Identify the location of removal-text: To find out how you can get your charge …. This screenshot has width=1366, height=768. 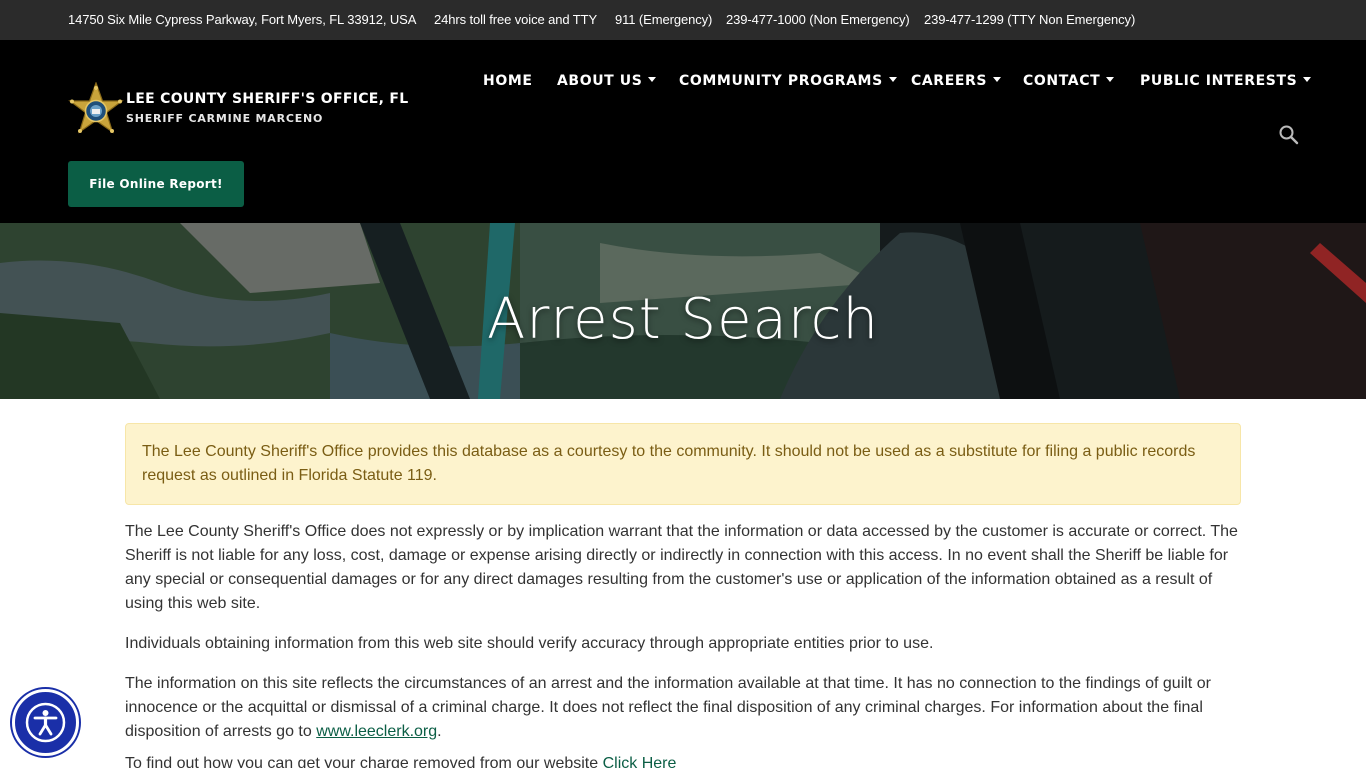
(364, 761).